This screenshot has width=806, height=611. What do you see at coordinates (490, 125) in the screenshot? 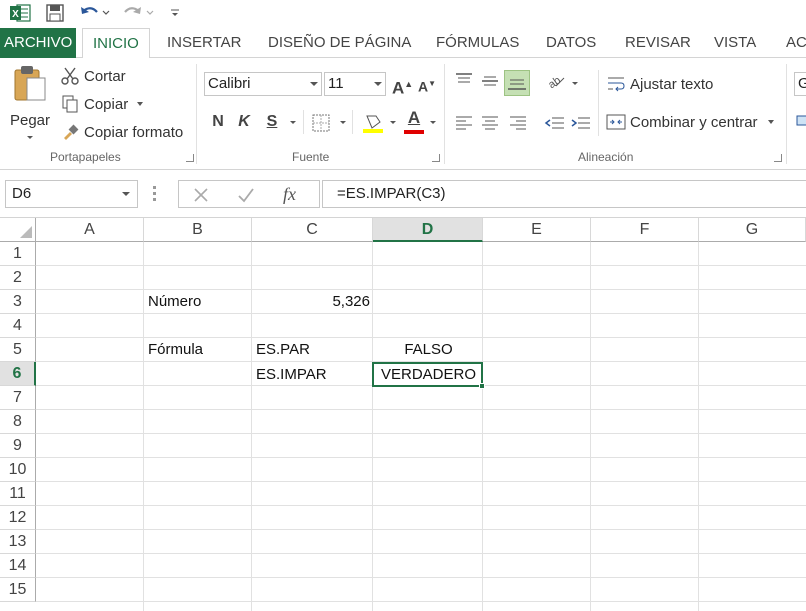
I see `align-center-icon` at bounding box center [490, 125].